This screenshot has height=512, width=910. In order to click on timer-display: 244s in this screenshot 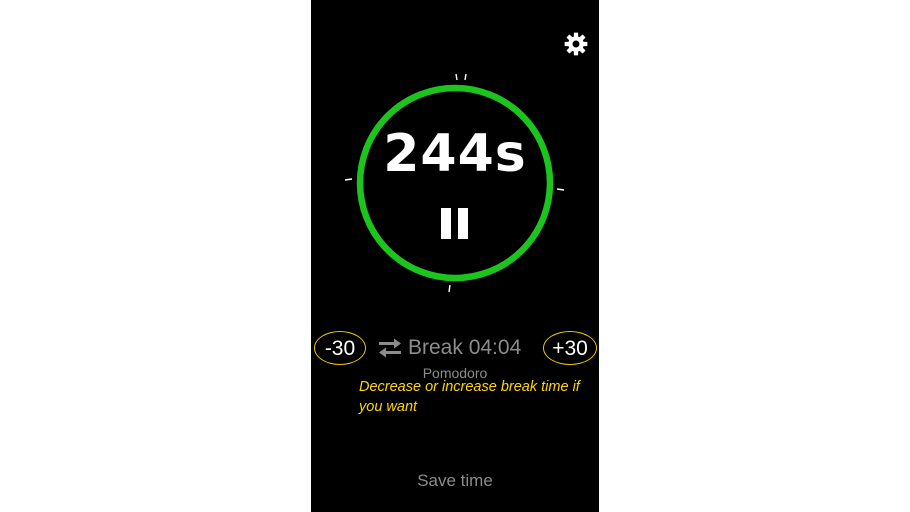, I will do `click(455, 154)`.